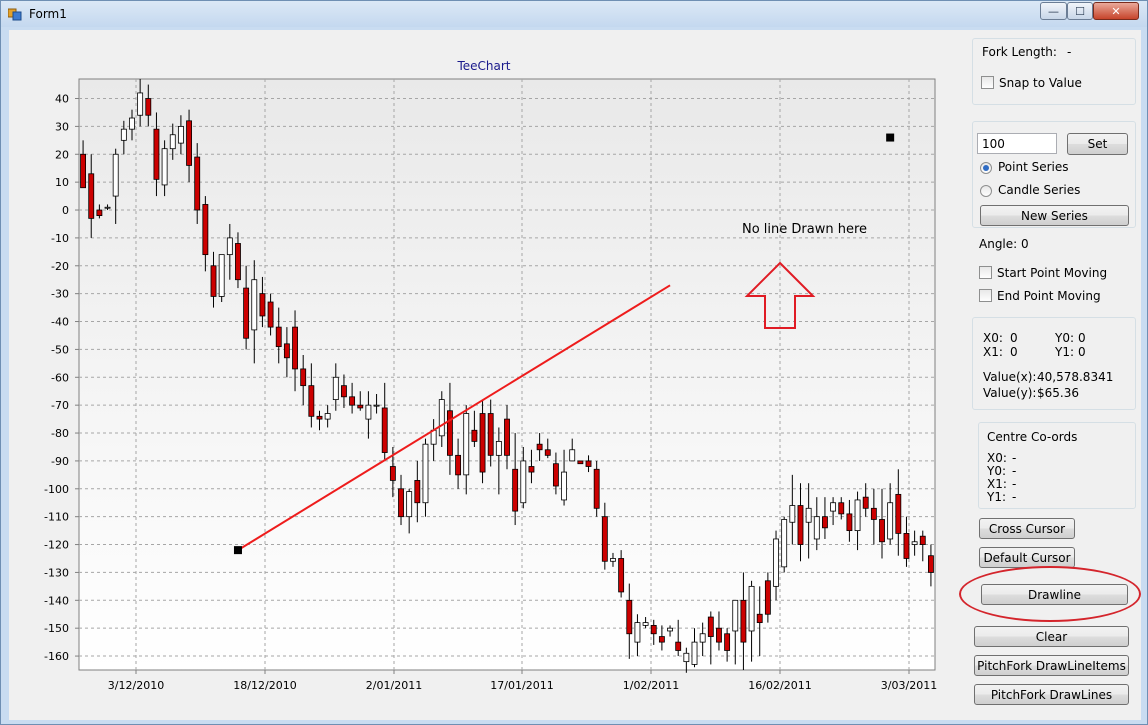  I want to click on start-point-moving-checkbox, so click(985, 272).